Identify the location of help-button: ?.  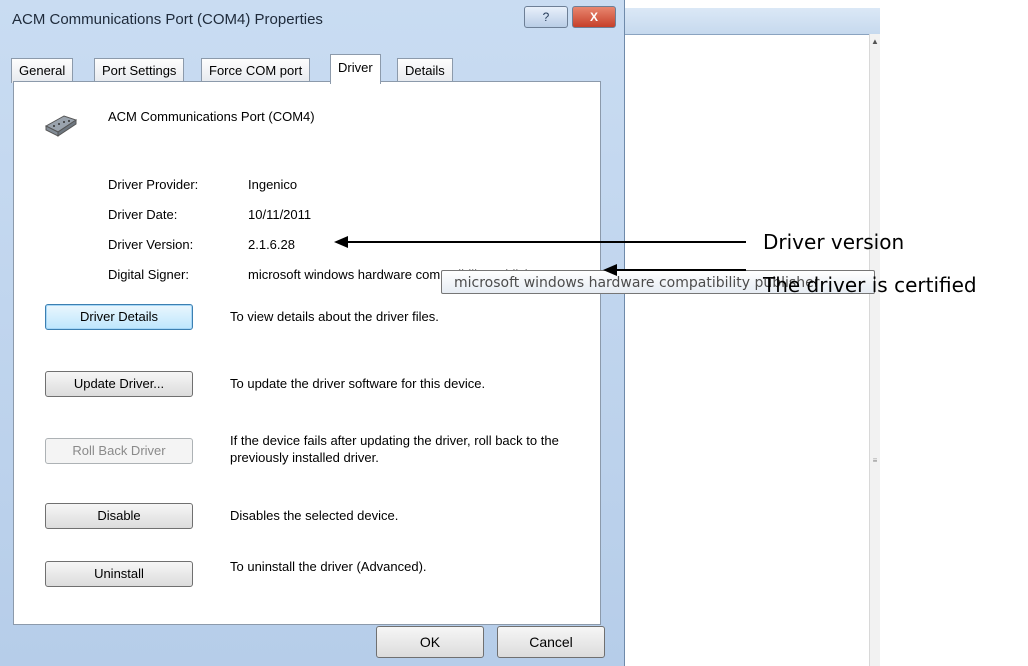
(546, 17).